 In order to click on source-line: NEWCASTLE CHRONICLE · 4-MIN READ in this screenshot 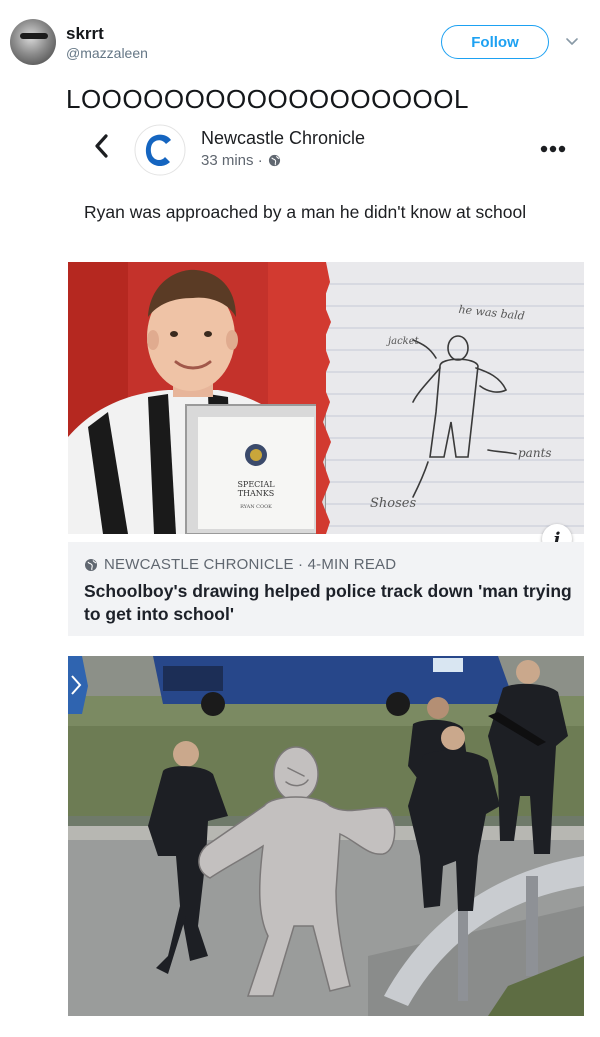, I will do `click(240, 564)`.